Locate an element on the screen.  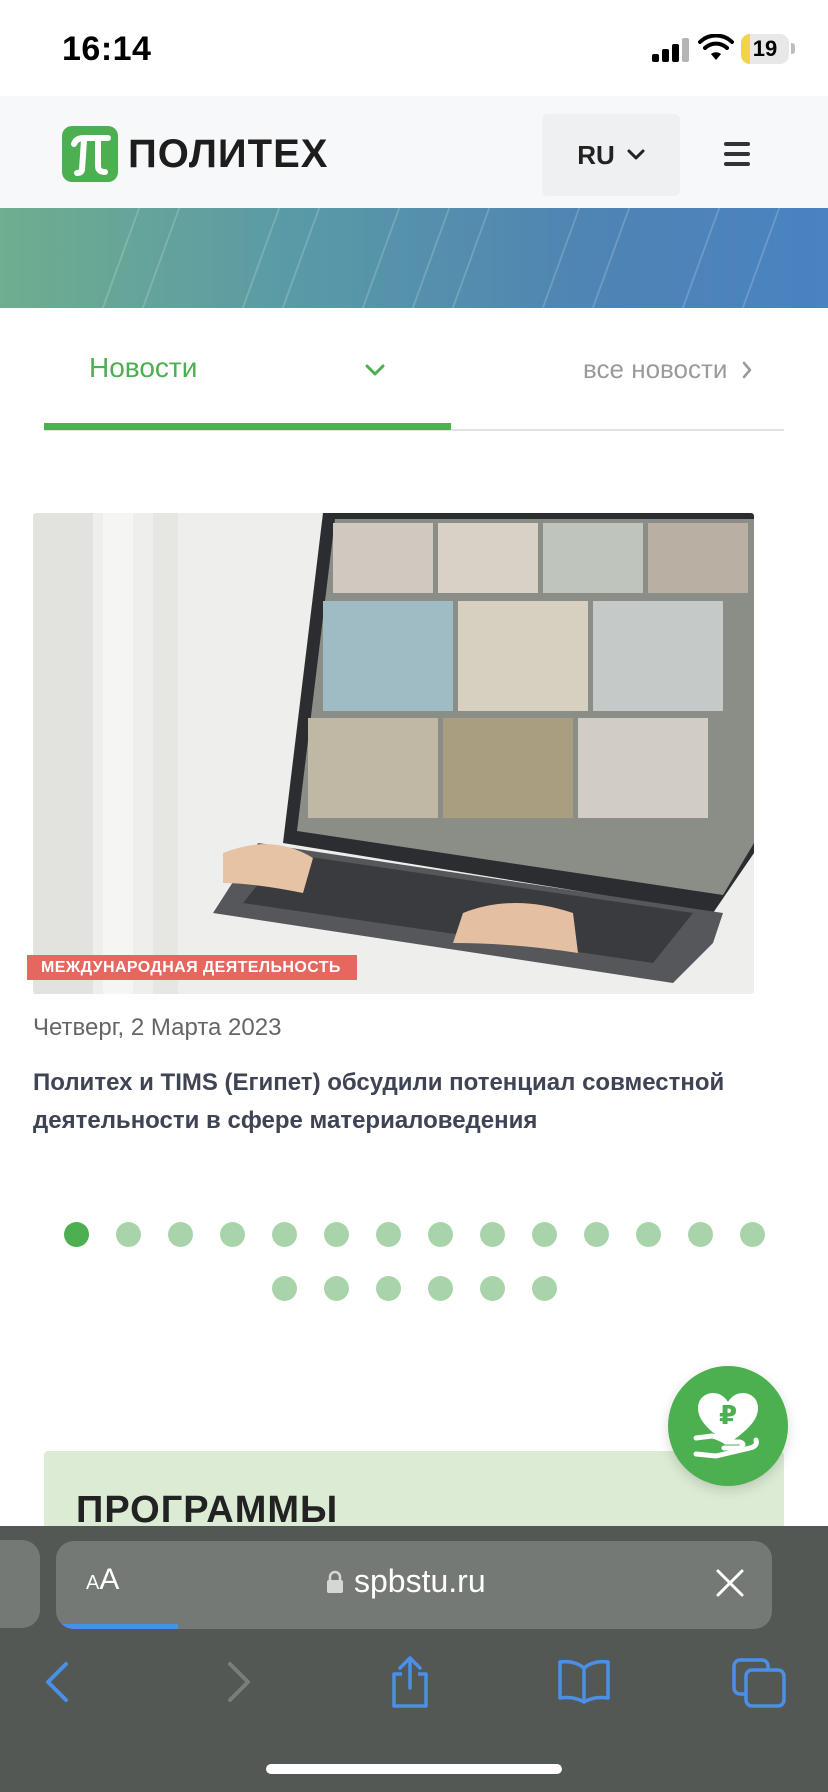
language-selector: RU is located at coordinates (611, 155).